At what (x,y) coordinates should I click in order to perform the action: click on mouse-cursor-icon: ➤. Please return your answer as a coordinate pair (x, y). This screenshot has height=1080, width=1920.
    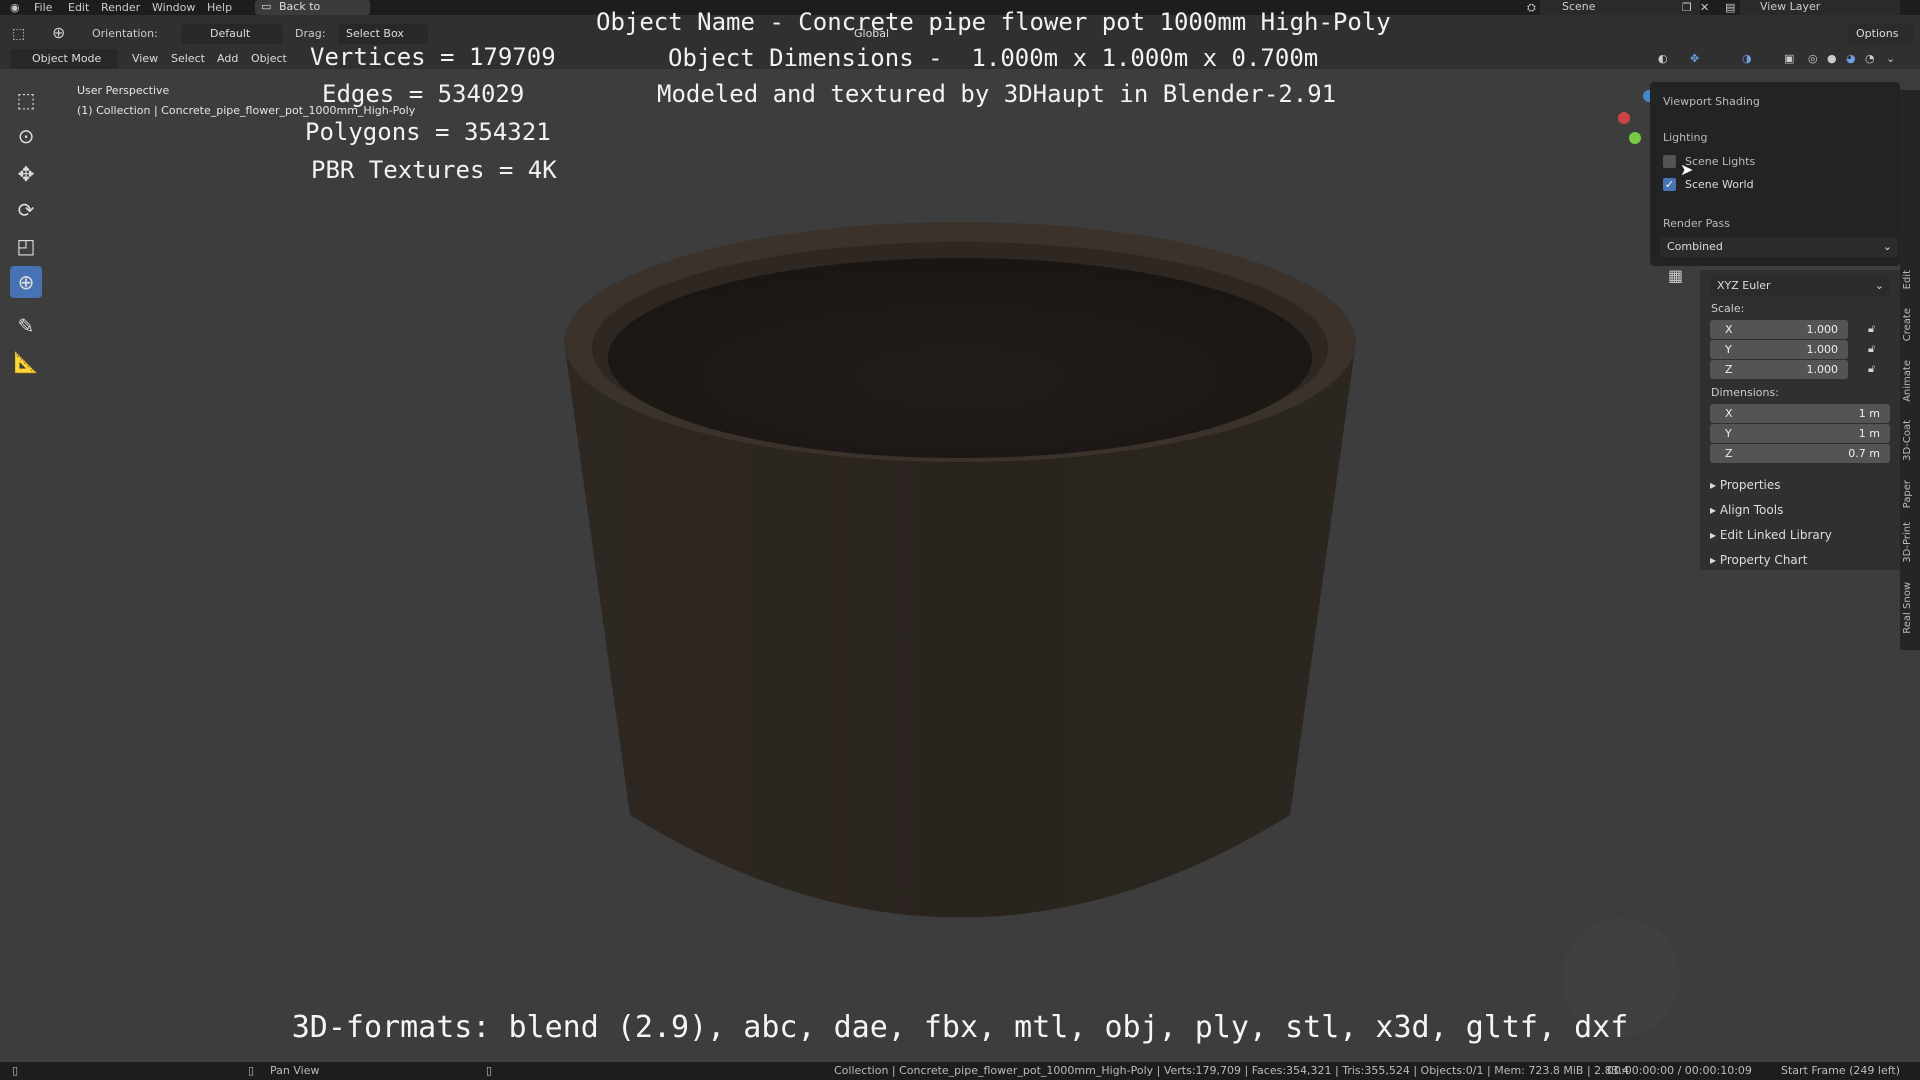
    Looking at the image, I should click on (1687, 169).